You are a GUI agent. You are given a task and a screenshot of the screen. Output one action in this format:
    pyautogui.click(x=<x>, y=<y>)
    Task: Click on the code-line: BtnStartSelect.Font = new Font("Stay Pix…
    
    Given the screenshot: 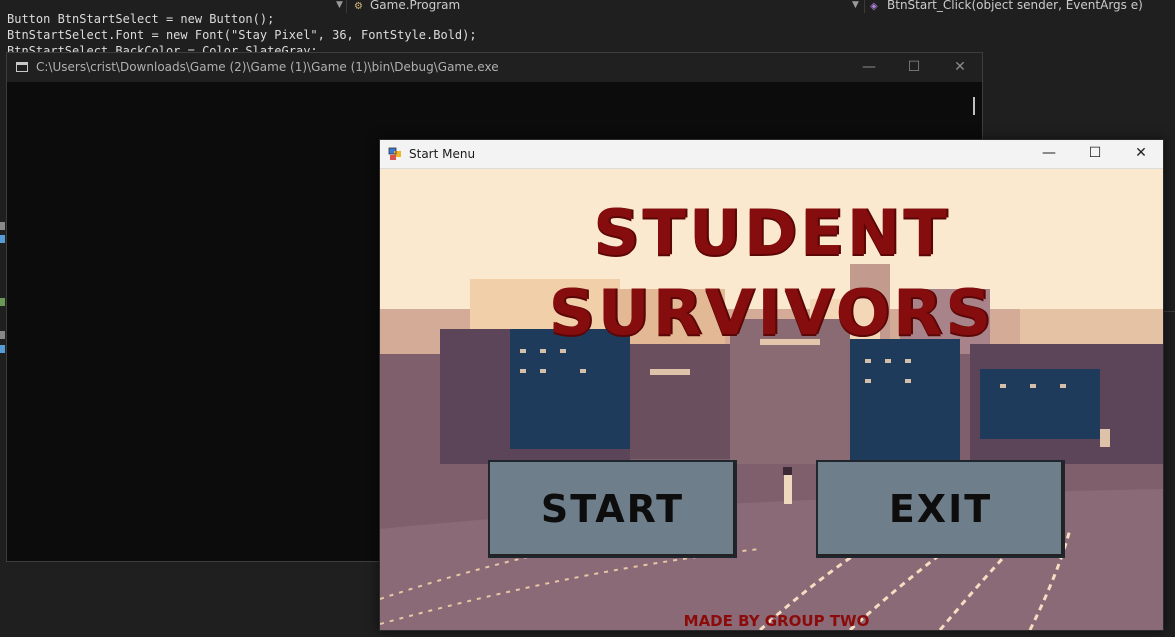 What is the action you would take?
    pyautogui.click(x=242, y=35)
    